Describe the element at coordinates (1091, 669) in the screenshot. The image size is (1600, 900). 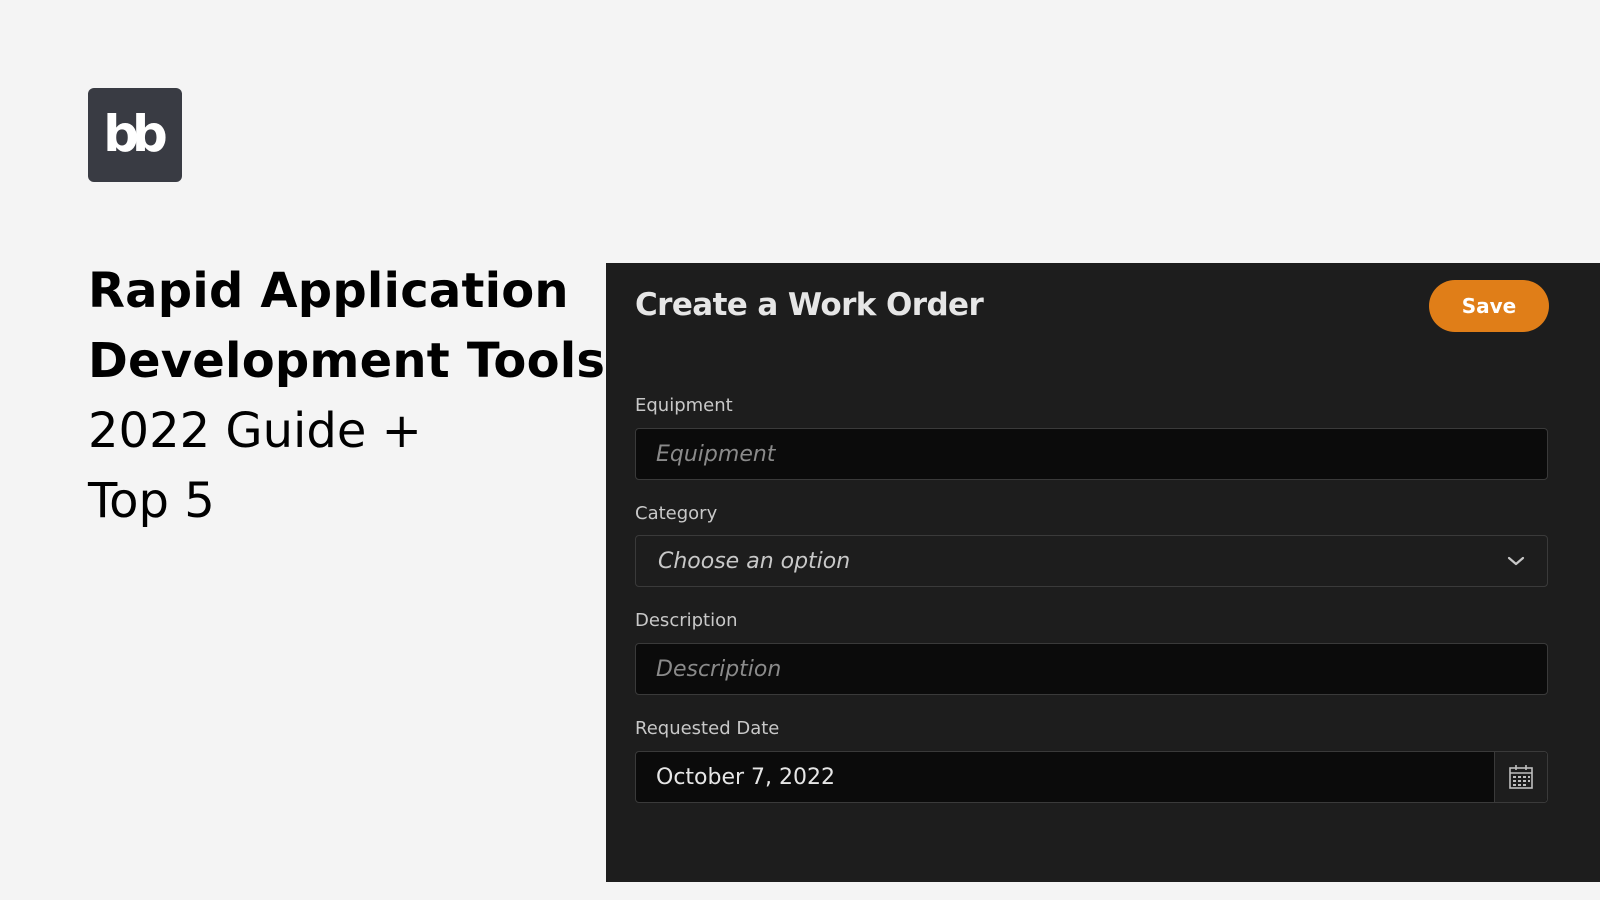
I see `description-input: Description` at that location.